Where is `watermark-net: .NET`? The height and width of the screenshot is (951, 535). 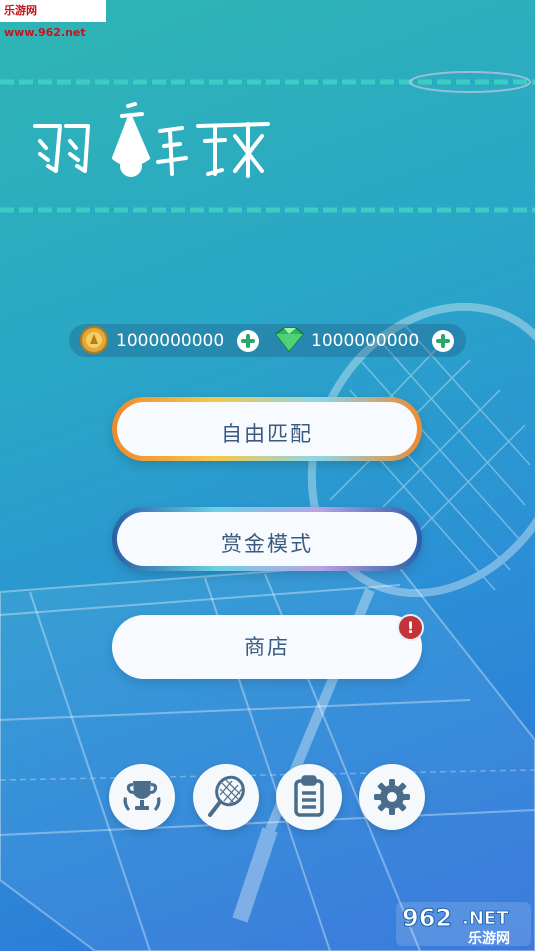
watermark-net: .NET is located at coordinates (485, 918).